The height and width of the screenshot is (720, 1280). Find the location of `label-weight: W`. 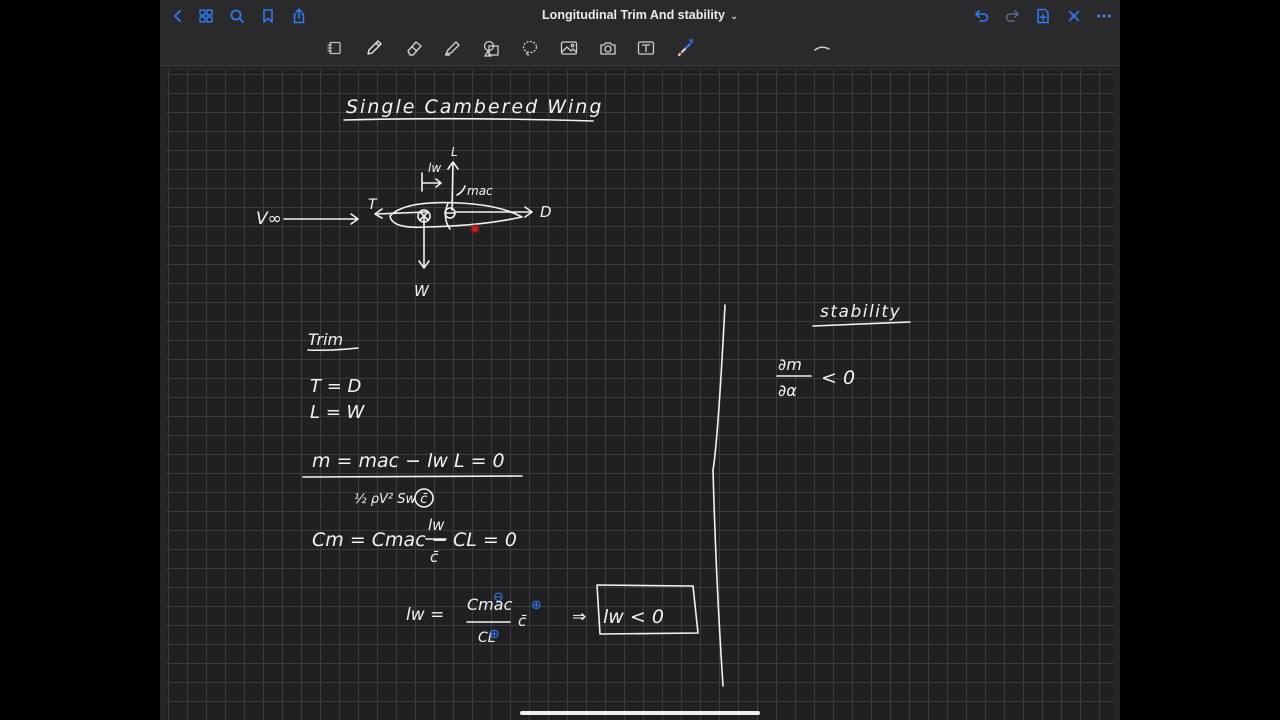

label-weight: W is located at coordinates (422, 291).